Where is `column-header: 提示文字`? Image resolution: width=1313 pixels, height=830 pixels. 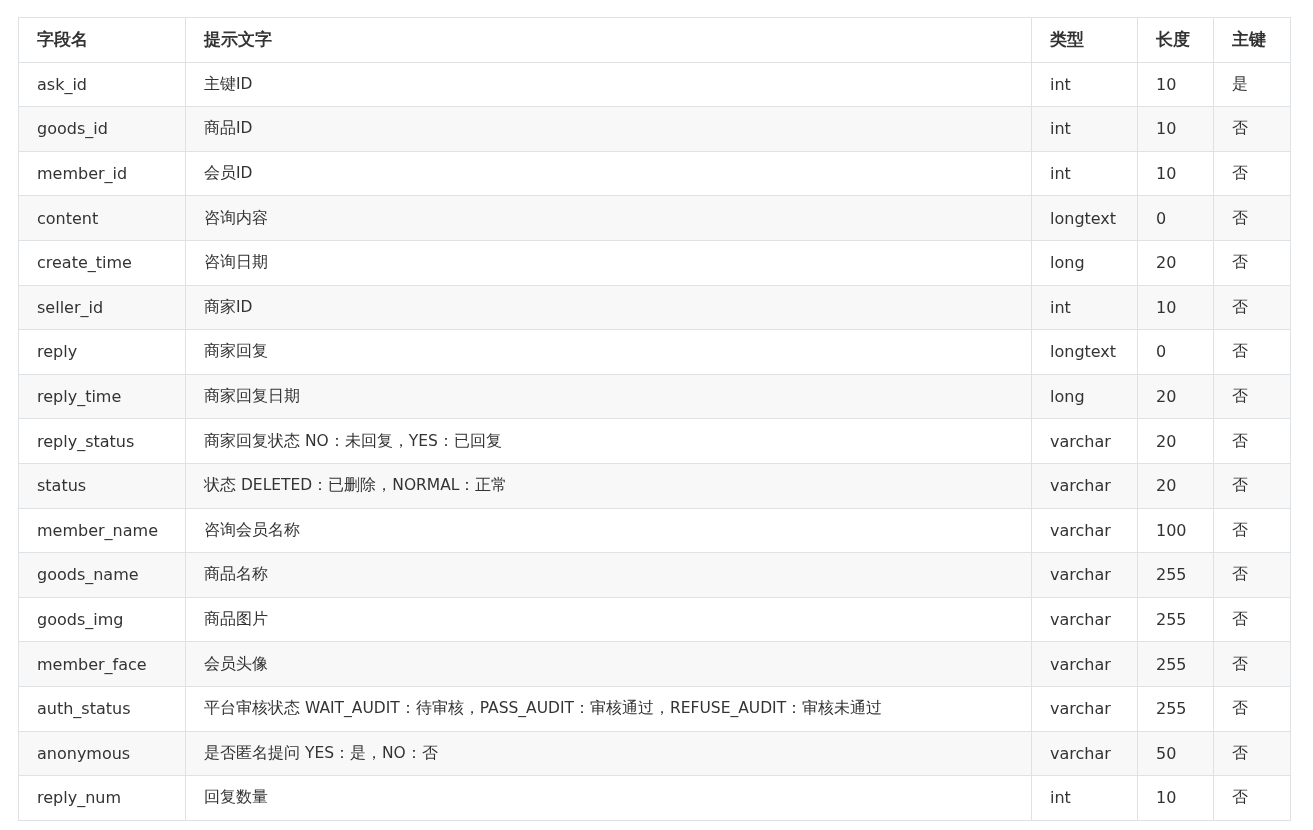 column-header: 提示文字 is located at coordinates (608, 40).